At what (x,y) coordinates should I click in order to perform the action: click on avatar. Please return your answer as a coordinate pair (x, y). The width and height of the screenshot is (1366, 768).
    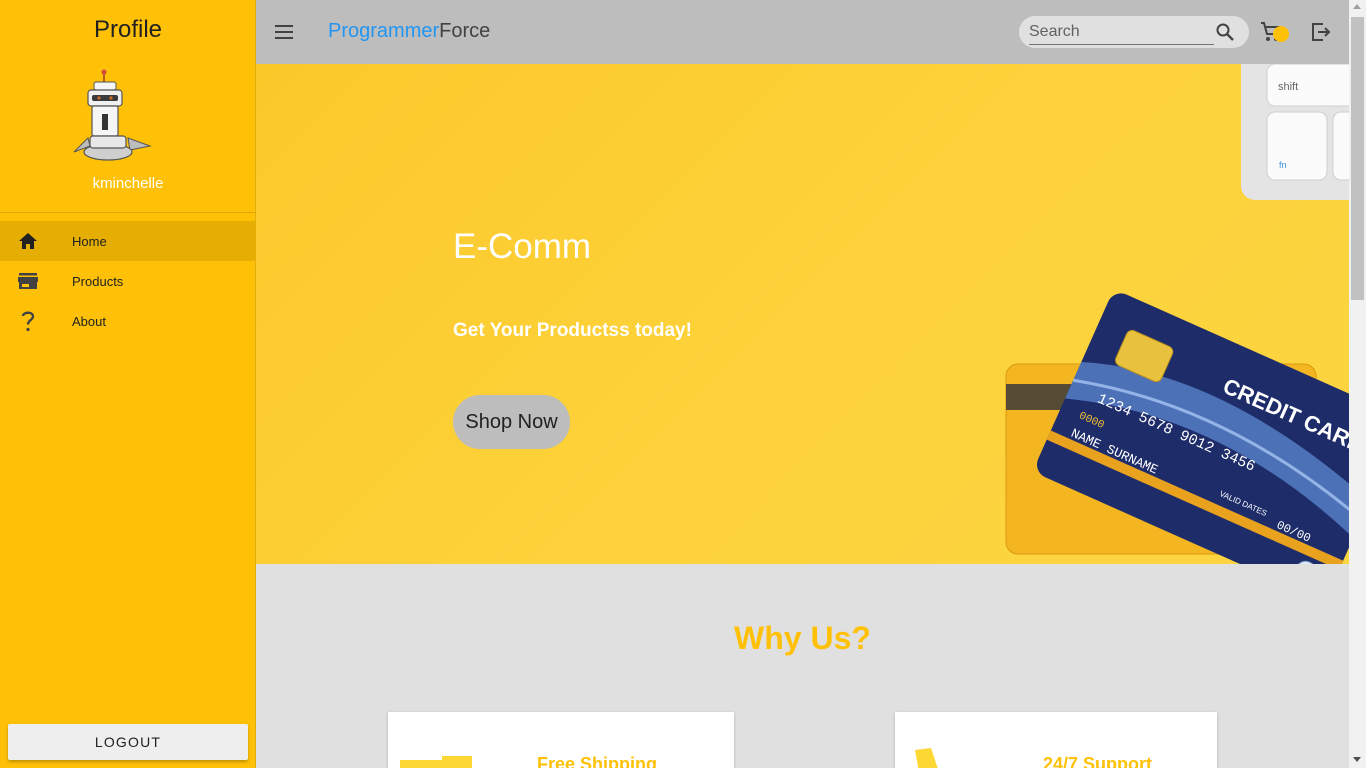
    Looking at the image, I should click on (112, 115).